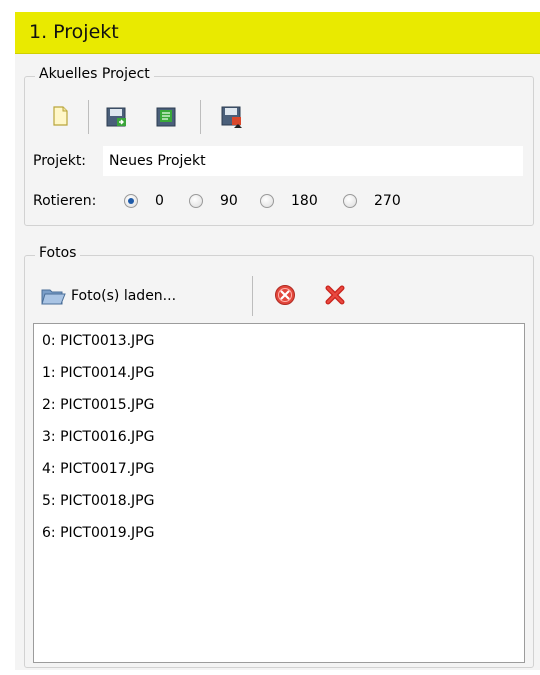  What do you see at coordinates (94, 74) in the screenshot?
I see `project-group-legend: Akuelles Project` at bounding box center [94, 74].